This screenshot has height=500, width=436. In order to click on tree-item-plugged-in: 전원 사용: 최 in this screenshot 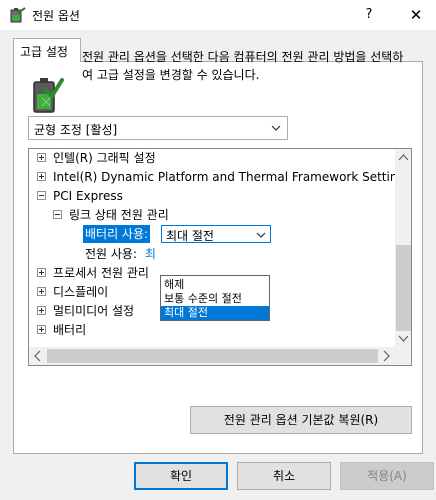, I will do `click(120, 254)`.